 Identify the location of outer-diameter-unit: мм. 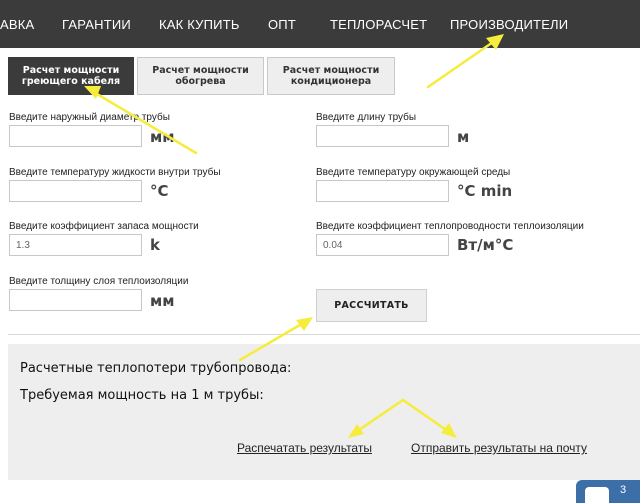
(162, 137).